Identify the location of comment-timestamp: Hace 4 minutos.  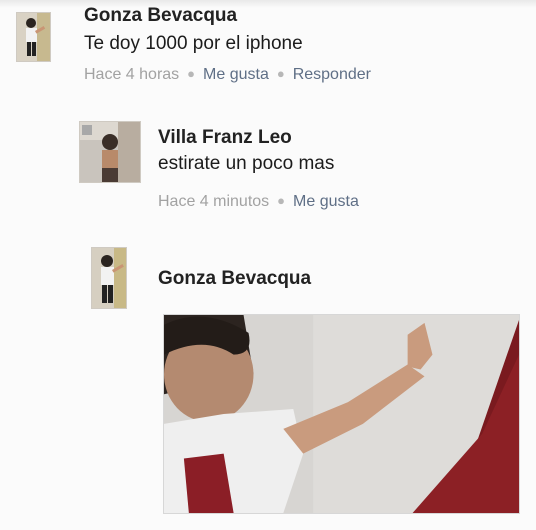
(214, 201).